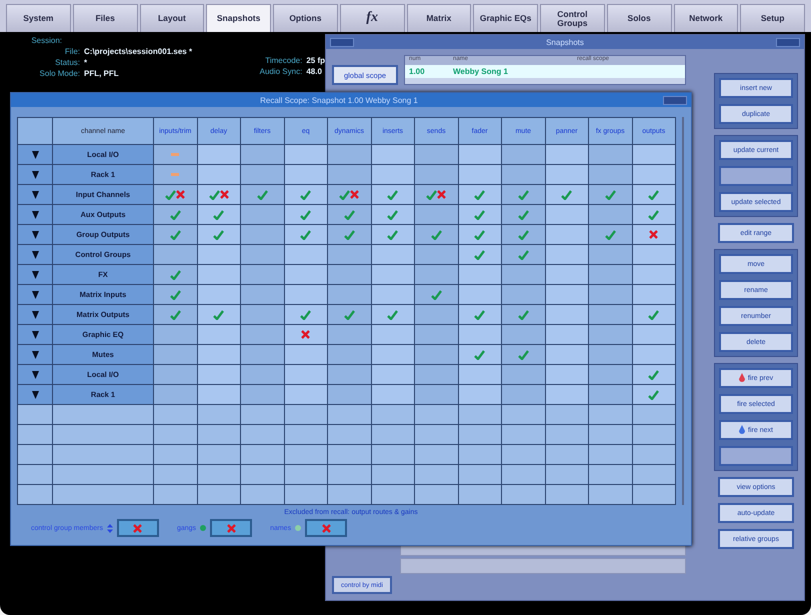  I want to click on scrollbar, so click(683, 311).